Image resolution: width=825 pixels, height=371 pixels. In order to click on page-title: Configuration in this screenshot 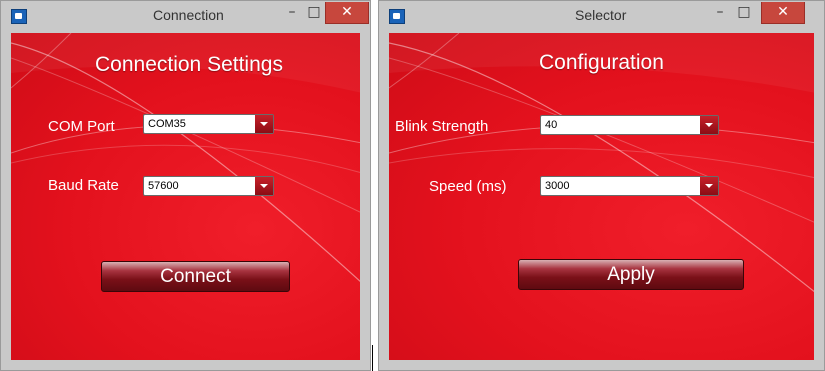, I will do `click(601, 62)`.